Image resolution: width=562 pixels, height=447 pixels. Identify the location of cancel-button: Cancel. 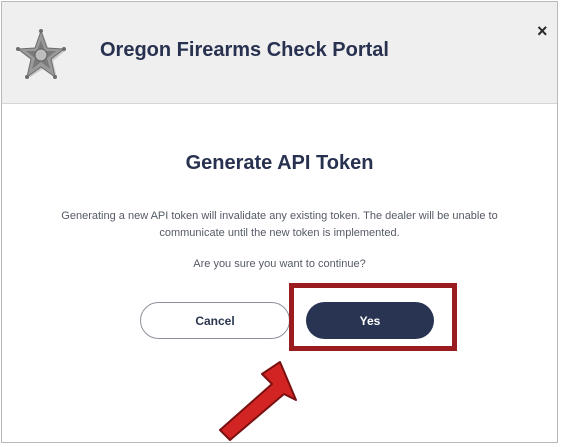
(215, 320).